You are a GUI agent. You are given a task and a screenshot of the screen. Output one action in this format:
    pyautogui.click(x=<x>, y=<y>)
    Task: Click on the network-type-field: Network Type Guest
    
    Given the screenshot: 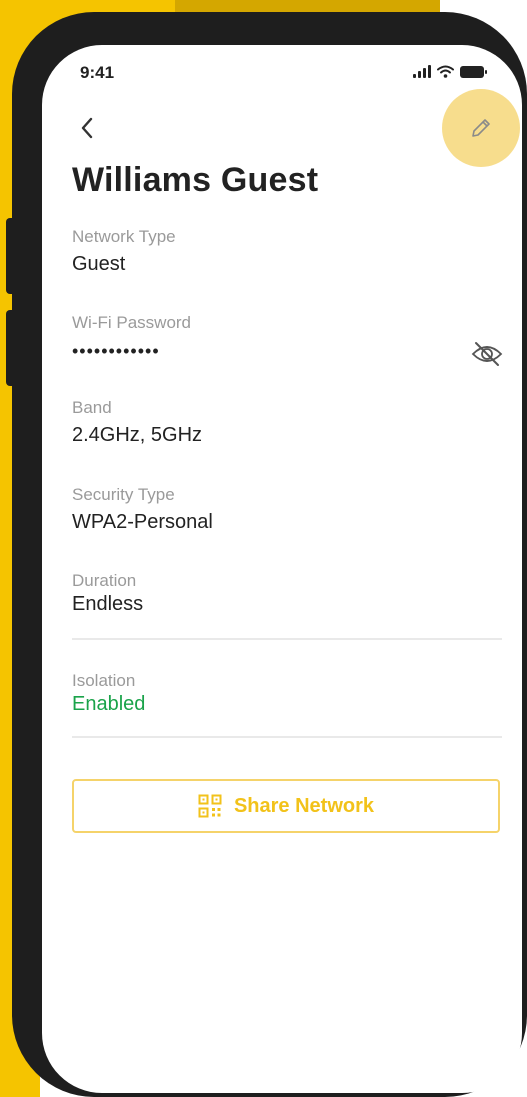 What is the action you would take?
    pyautogui.click(x=287, y=251)
    